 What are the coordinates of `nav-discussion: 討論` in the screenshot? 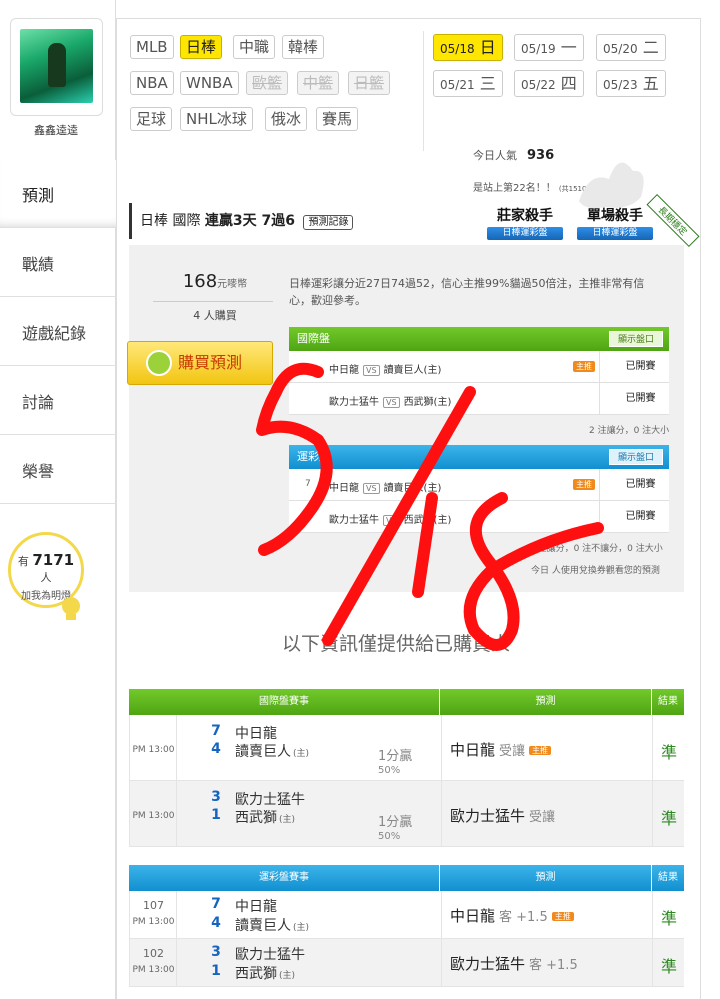 It's located at (58, 401).